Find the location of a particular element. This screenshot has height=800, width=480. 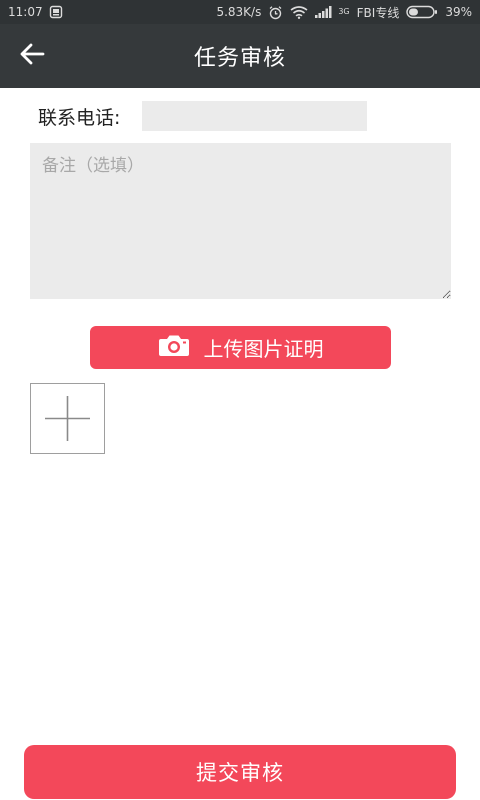

plus-icon is located at coordinates (67, 418).